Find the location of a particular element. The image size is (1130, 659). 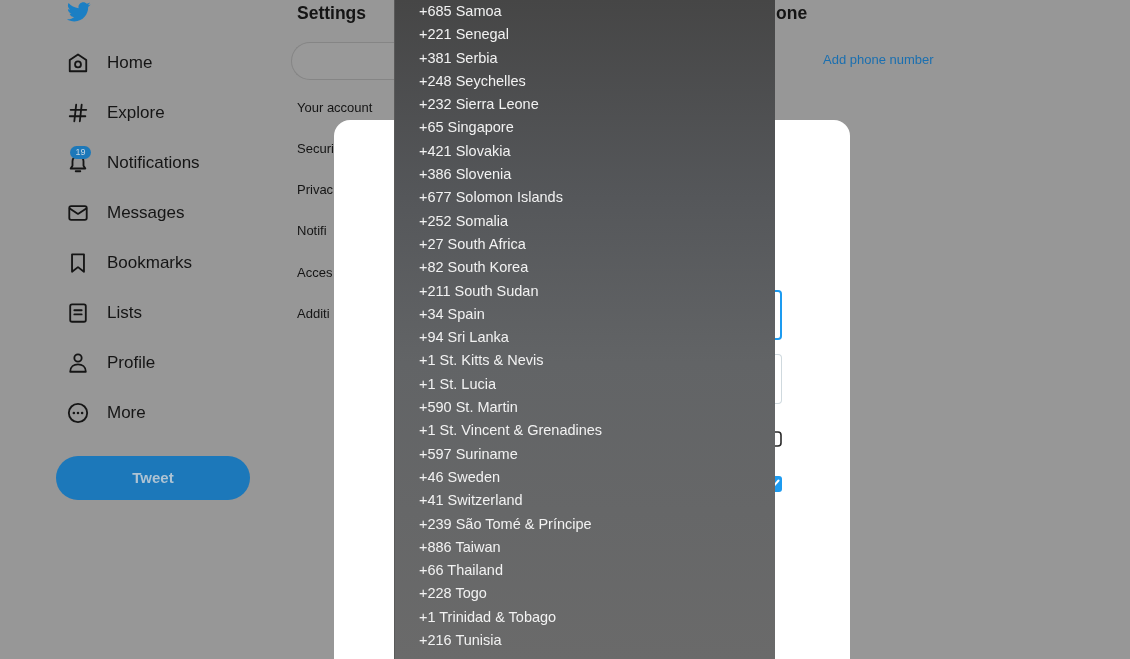

dropdown-option: +27 South Africa is located at coordinates (472, 244).